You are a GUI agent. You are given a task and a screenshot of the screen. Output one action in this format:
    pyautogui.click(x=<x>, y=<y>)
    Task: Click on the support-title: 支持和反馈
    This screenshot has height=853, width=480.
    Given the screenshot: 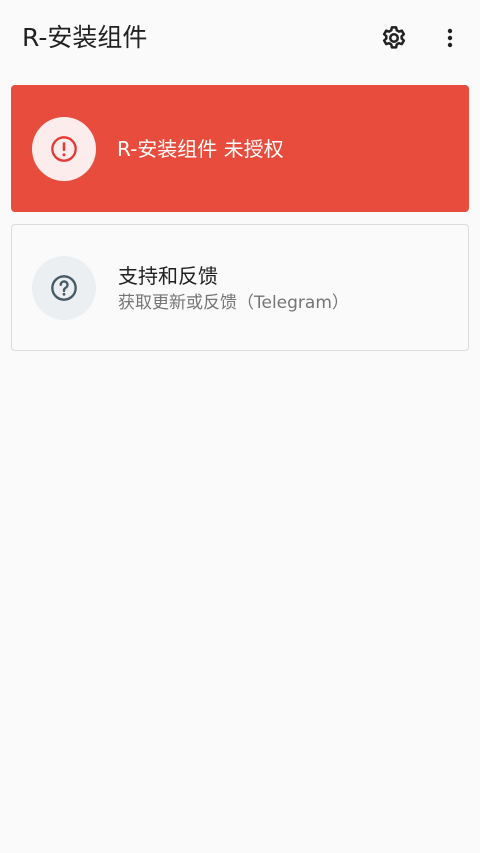 What is the action you would take?
    pyautogui.click(x=168, y=276)
    